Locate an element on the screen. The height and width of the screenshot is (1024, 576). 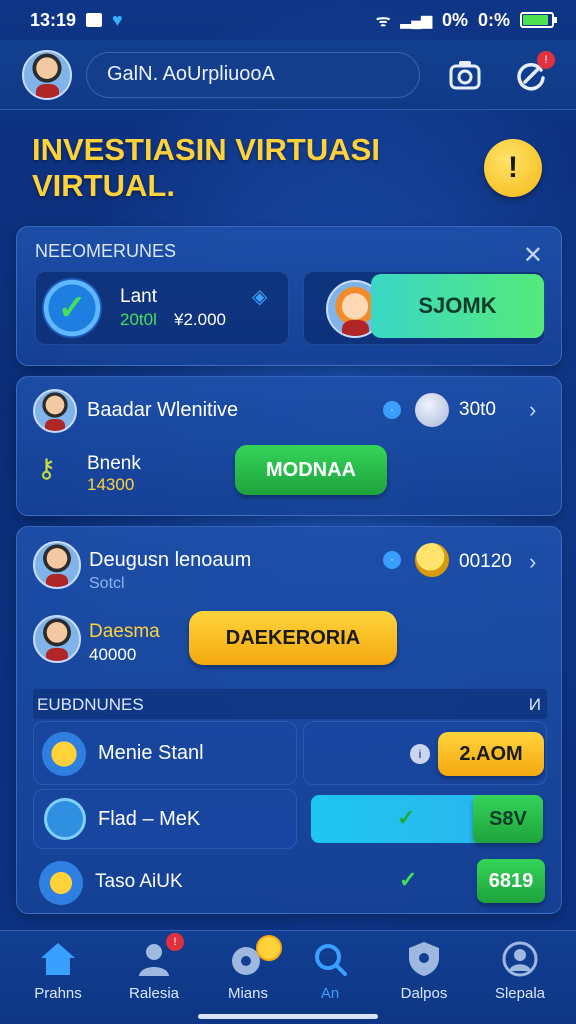
alert-badge-button: ! is located at coordinates (513, 168).